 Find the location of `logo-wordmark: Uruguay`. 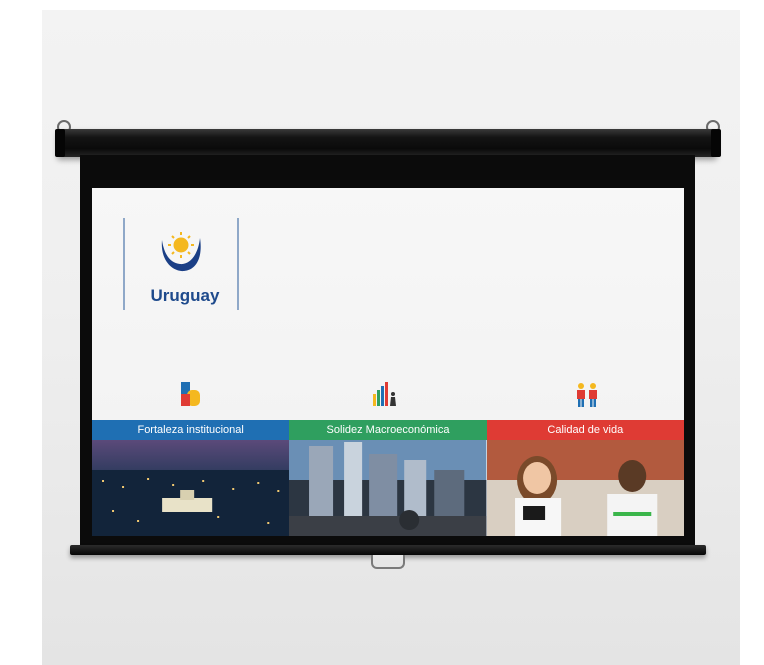

logo-wordmark: Uruguay is located at coordinates (185, 295).